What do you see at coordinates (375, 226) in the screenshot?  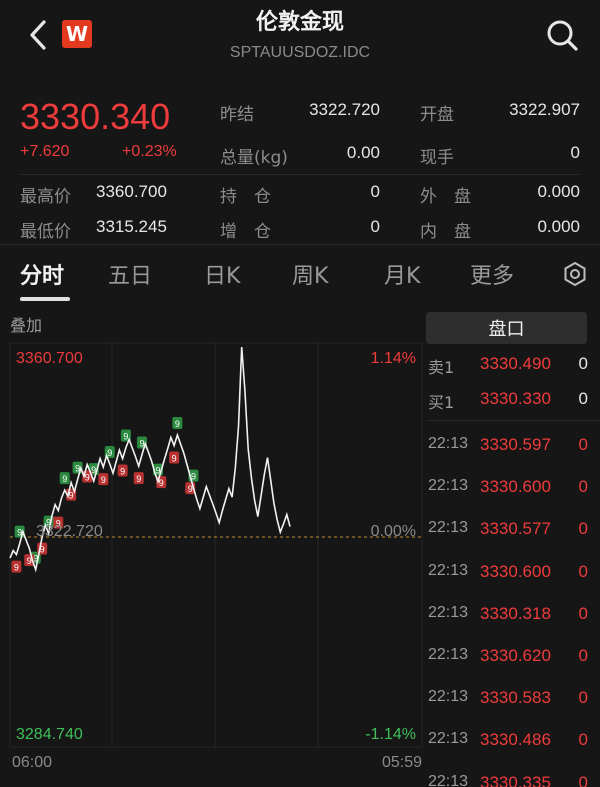 I see `add-value: 0` at bounding box center [375, 226].